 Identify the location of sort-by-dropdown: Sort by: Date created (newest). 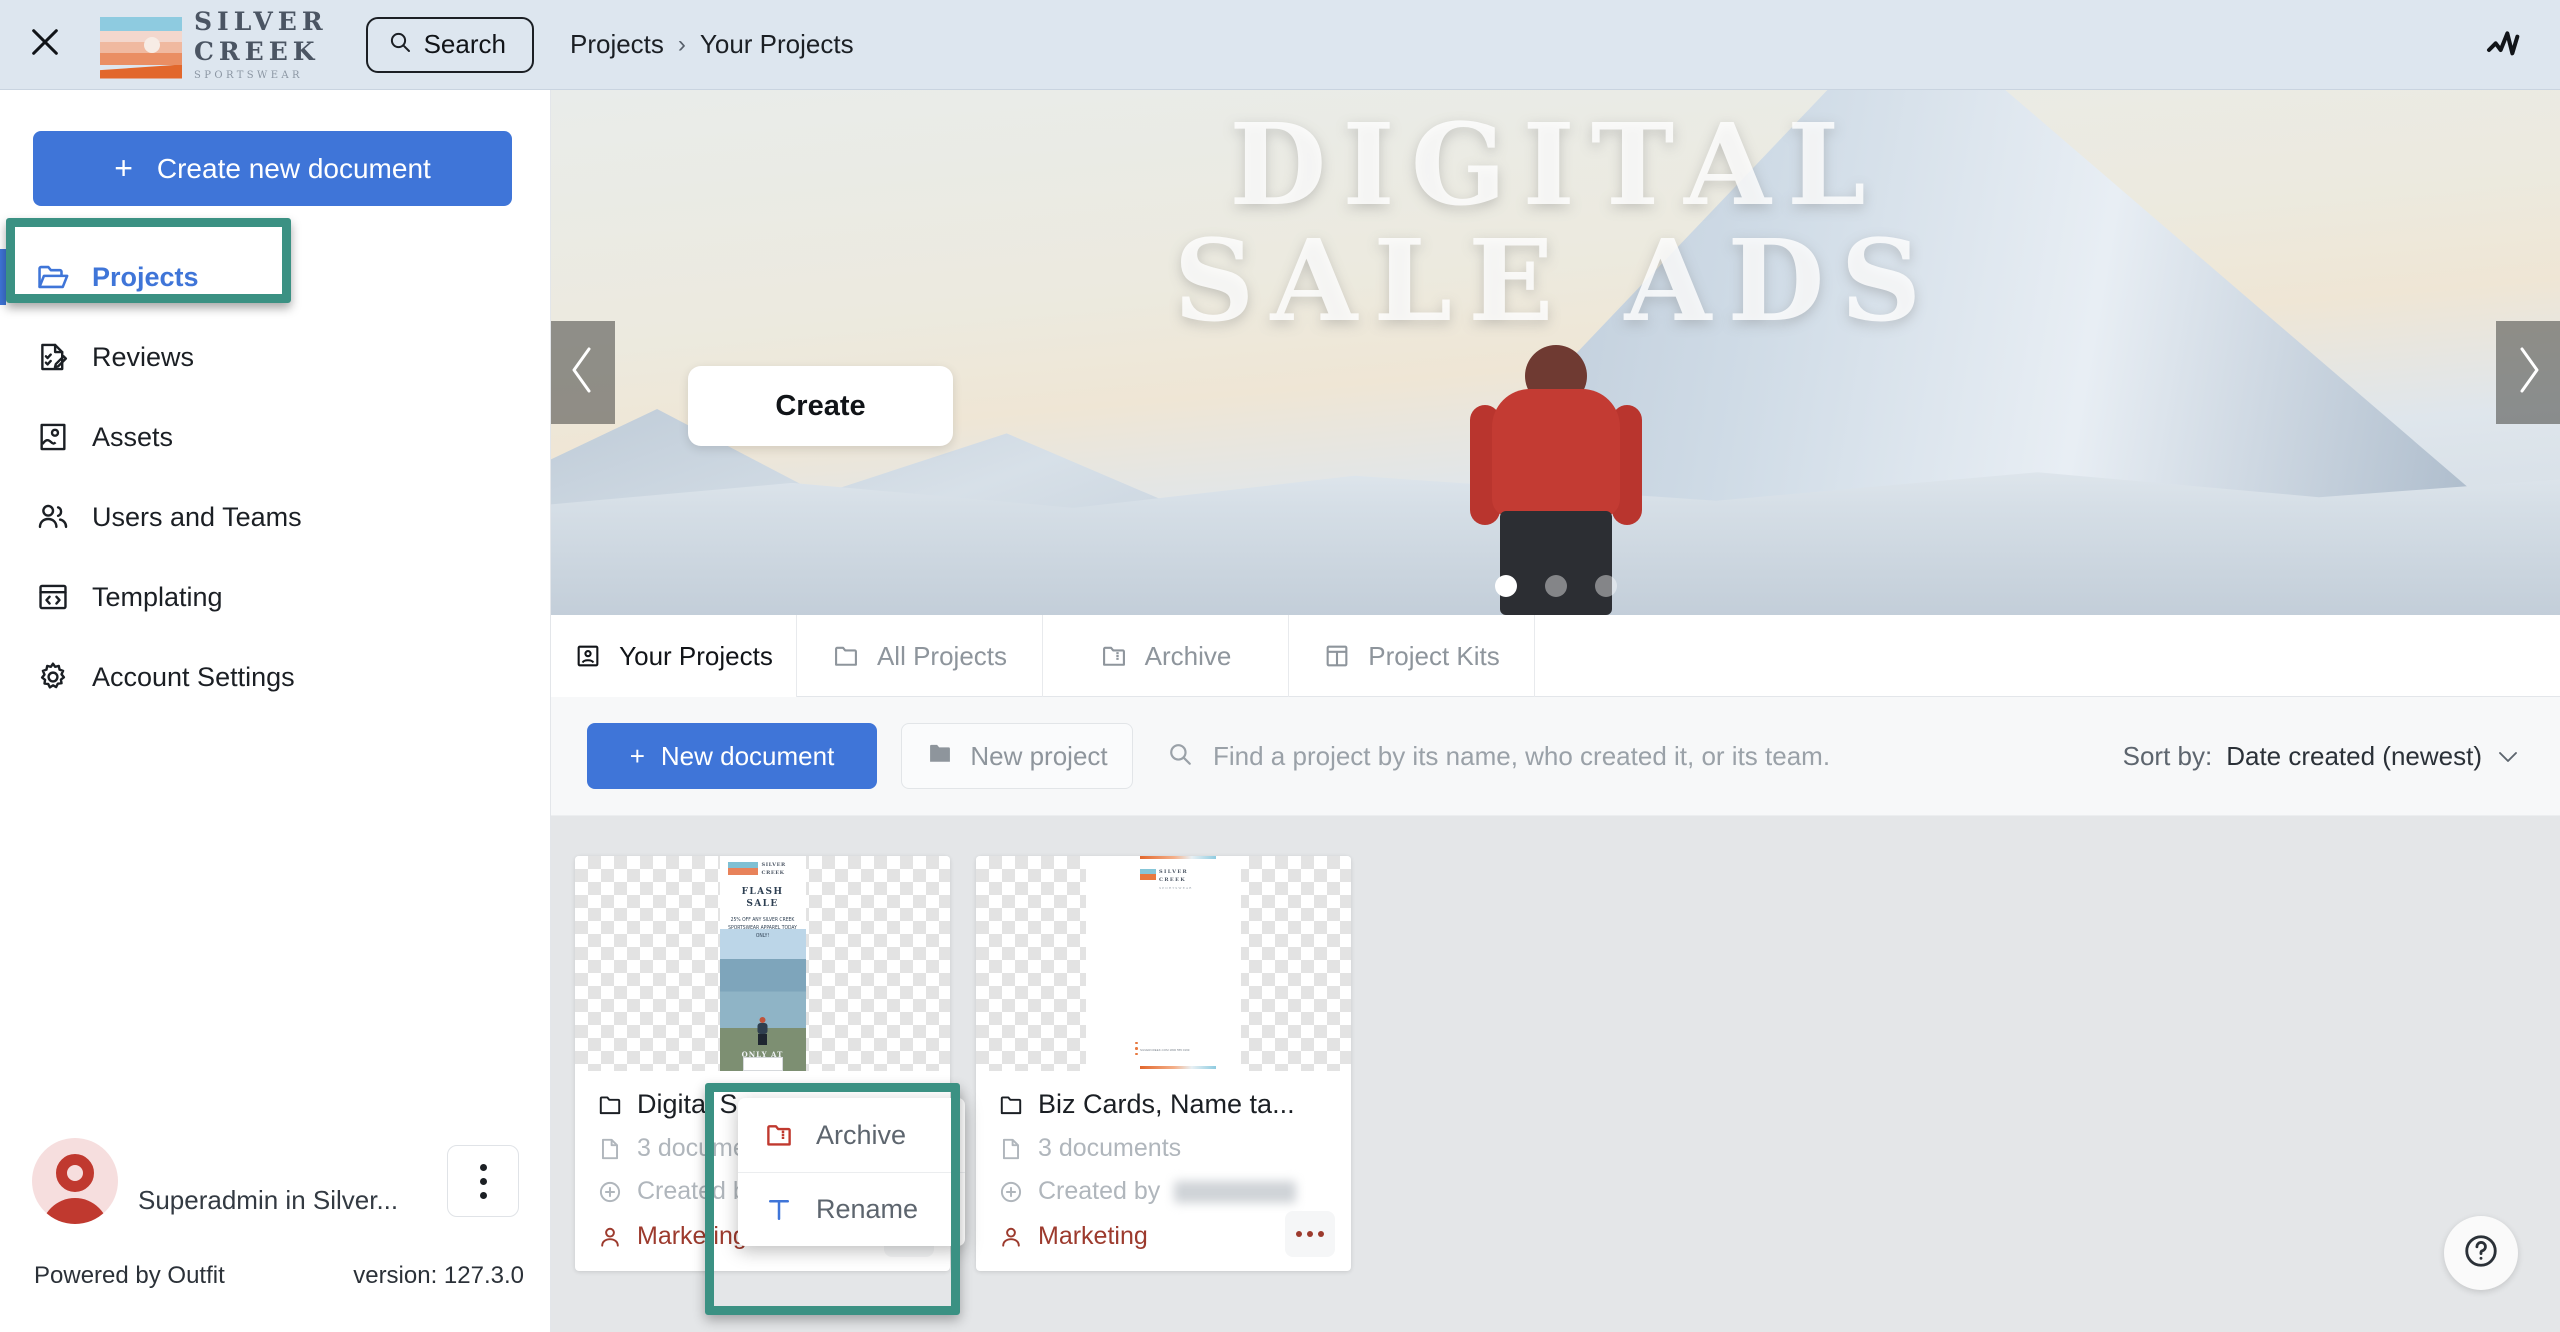
(2321, 756).